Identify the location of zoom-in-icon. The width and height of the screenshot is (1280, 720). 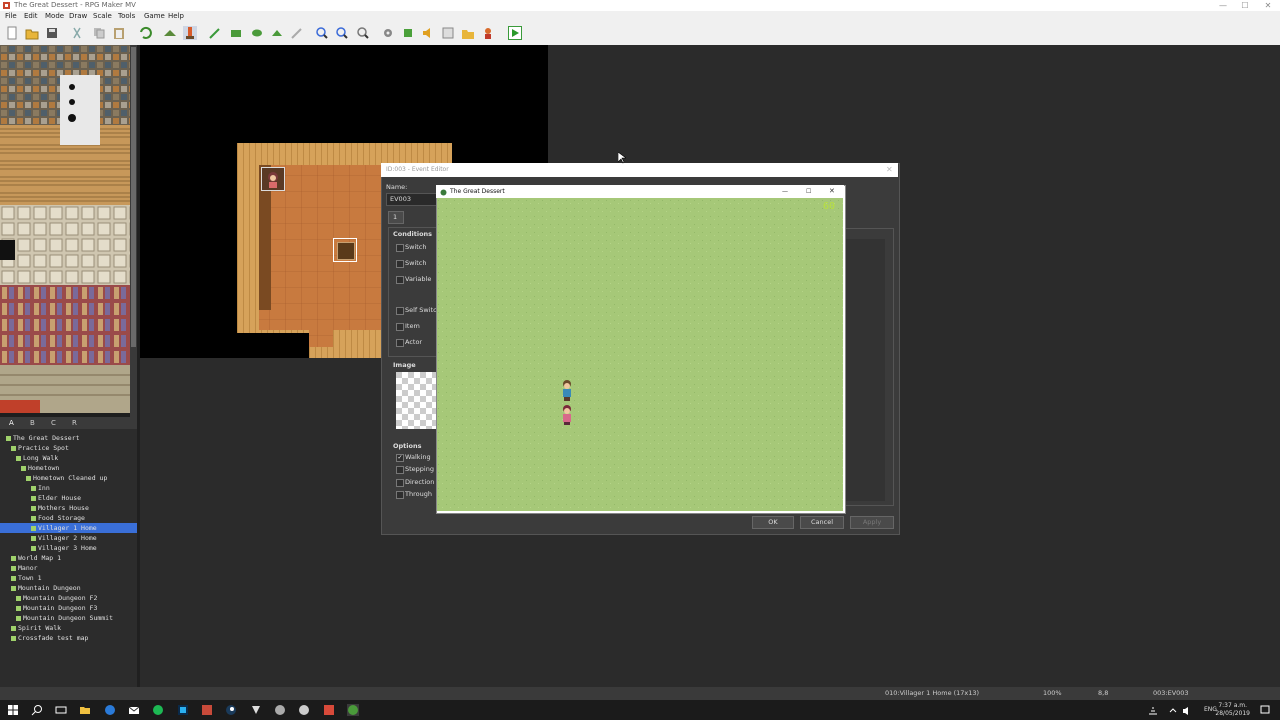
(322, 33).